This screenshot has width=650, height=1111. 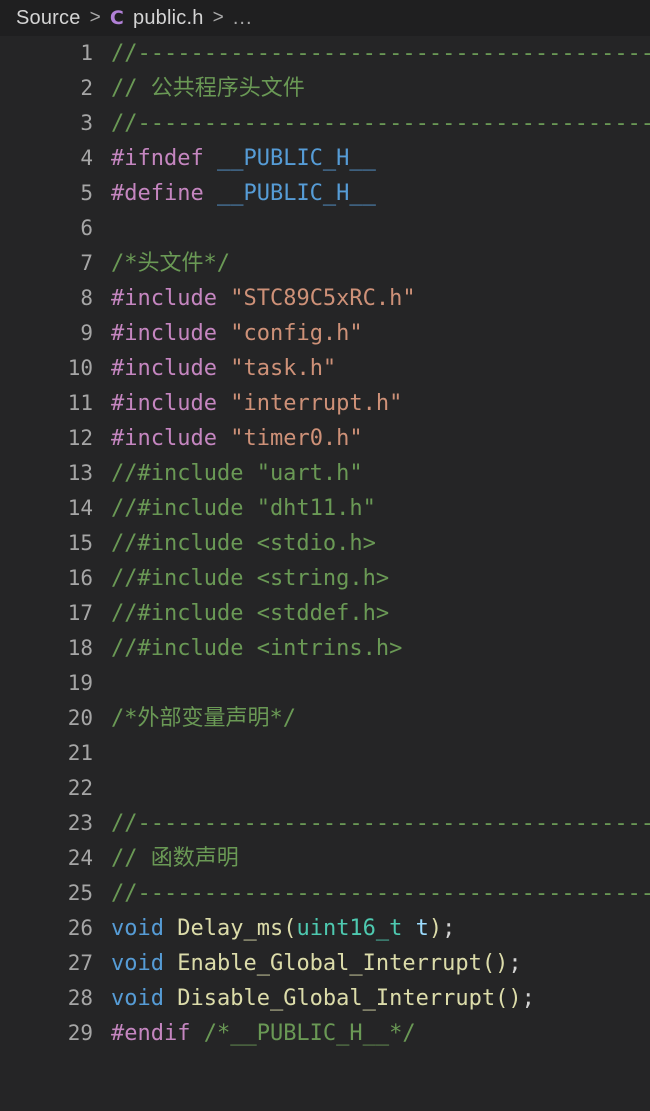 I want to click on code-line-content: //#include <intrins.h>, so click(x=247, y=648).